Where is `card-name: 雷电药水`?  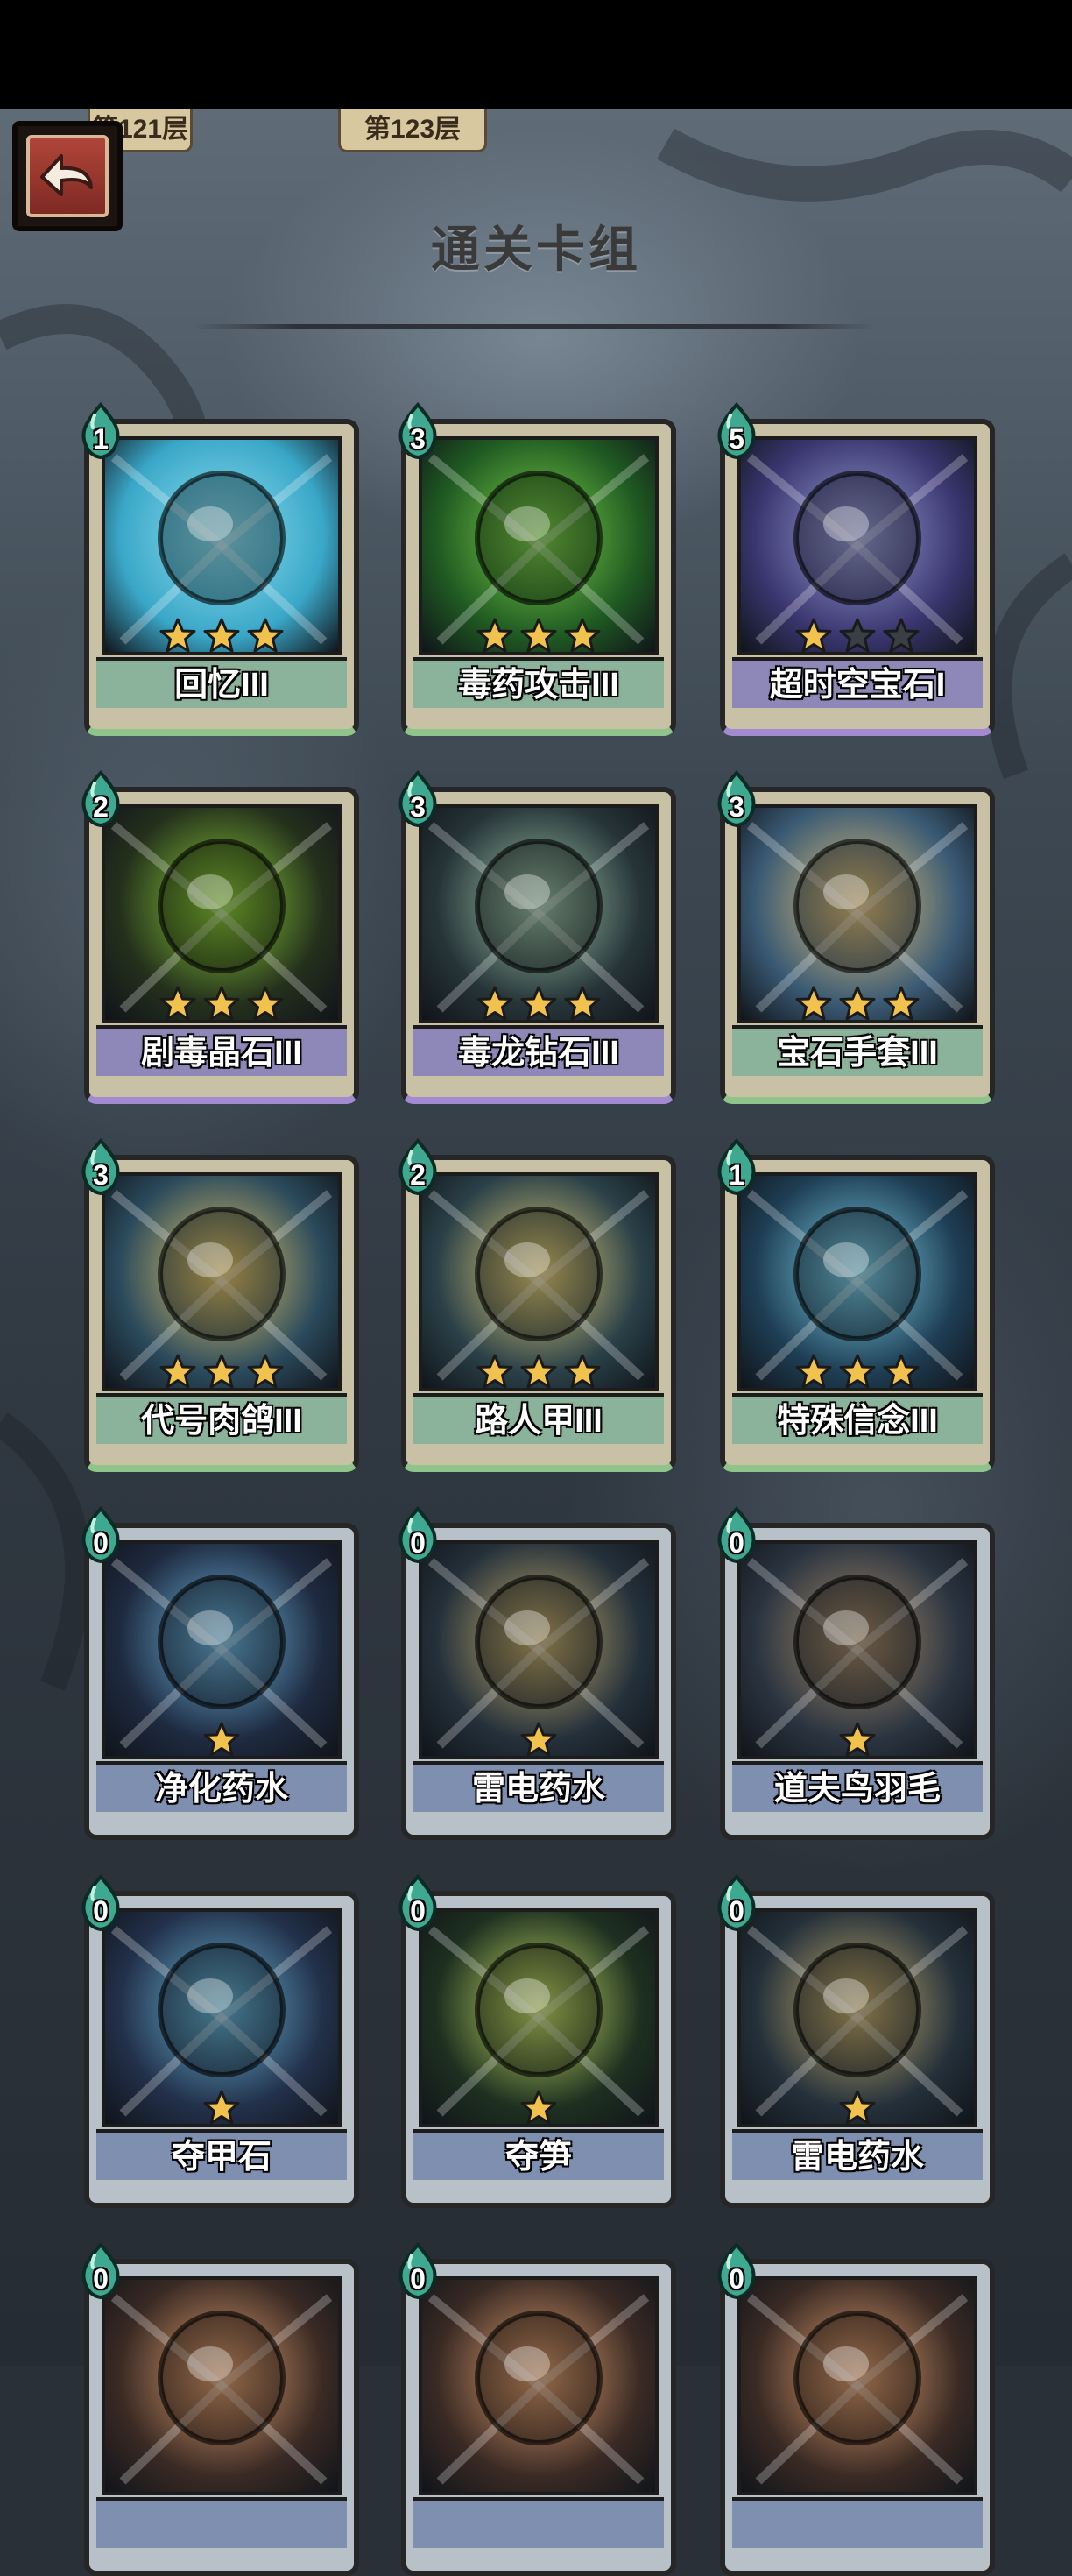
card-name: 雷电药水 is located at coordinates (538, 1786).